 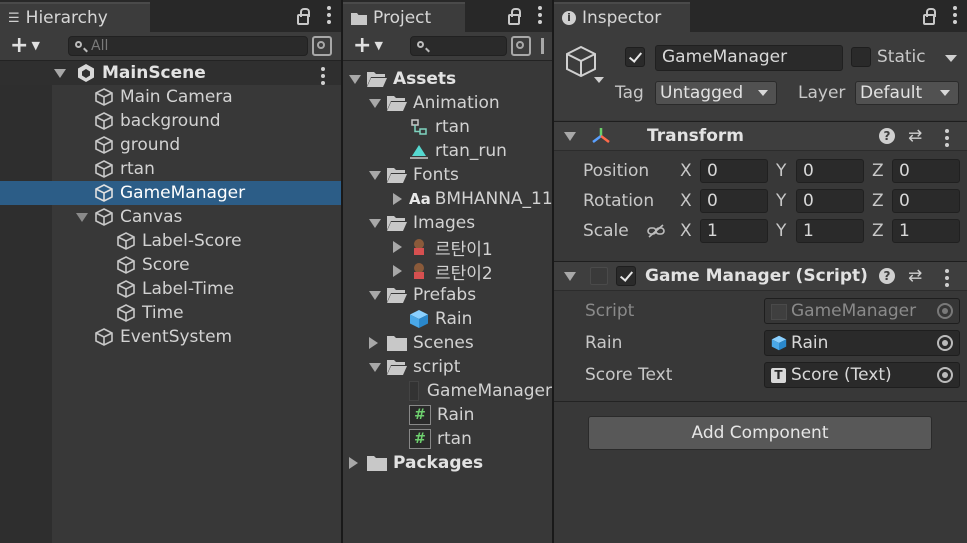 I want to click on static-checkbox, so click(x=861, y=57).